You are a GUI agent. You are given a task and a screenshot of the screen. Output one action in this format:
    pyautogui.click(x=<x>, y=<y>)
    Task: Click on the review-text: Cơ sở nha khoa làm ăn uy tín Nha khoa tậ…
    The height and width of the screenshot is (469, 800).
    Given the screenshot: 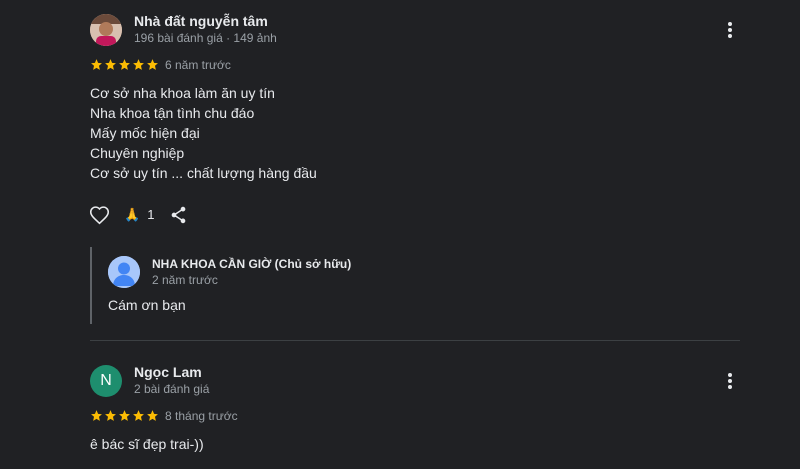 What is the action you would take?
    pyautogui.click(x=203, y=133)
    